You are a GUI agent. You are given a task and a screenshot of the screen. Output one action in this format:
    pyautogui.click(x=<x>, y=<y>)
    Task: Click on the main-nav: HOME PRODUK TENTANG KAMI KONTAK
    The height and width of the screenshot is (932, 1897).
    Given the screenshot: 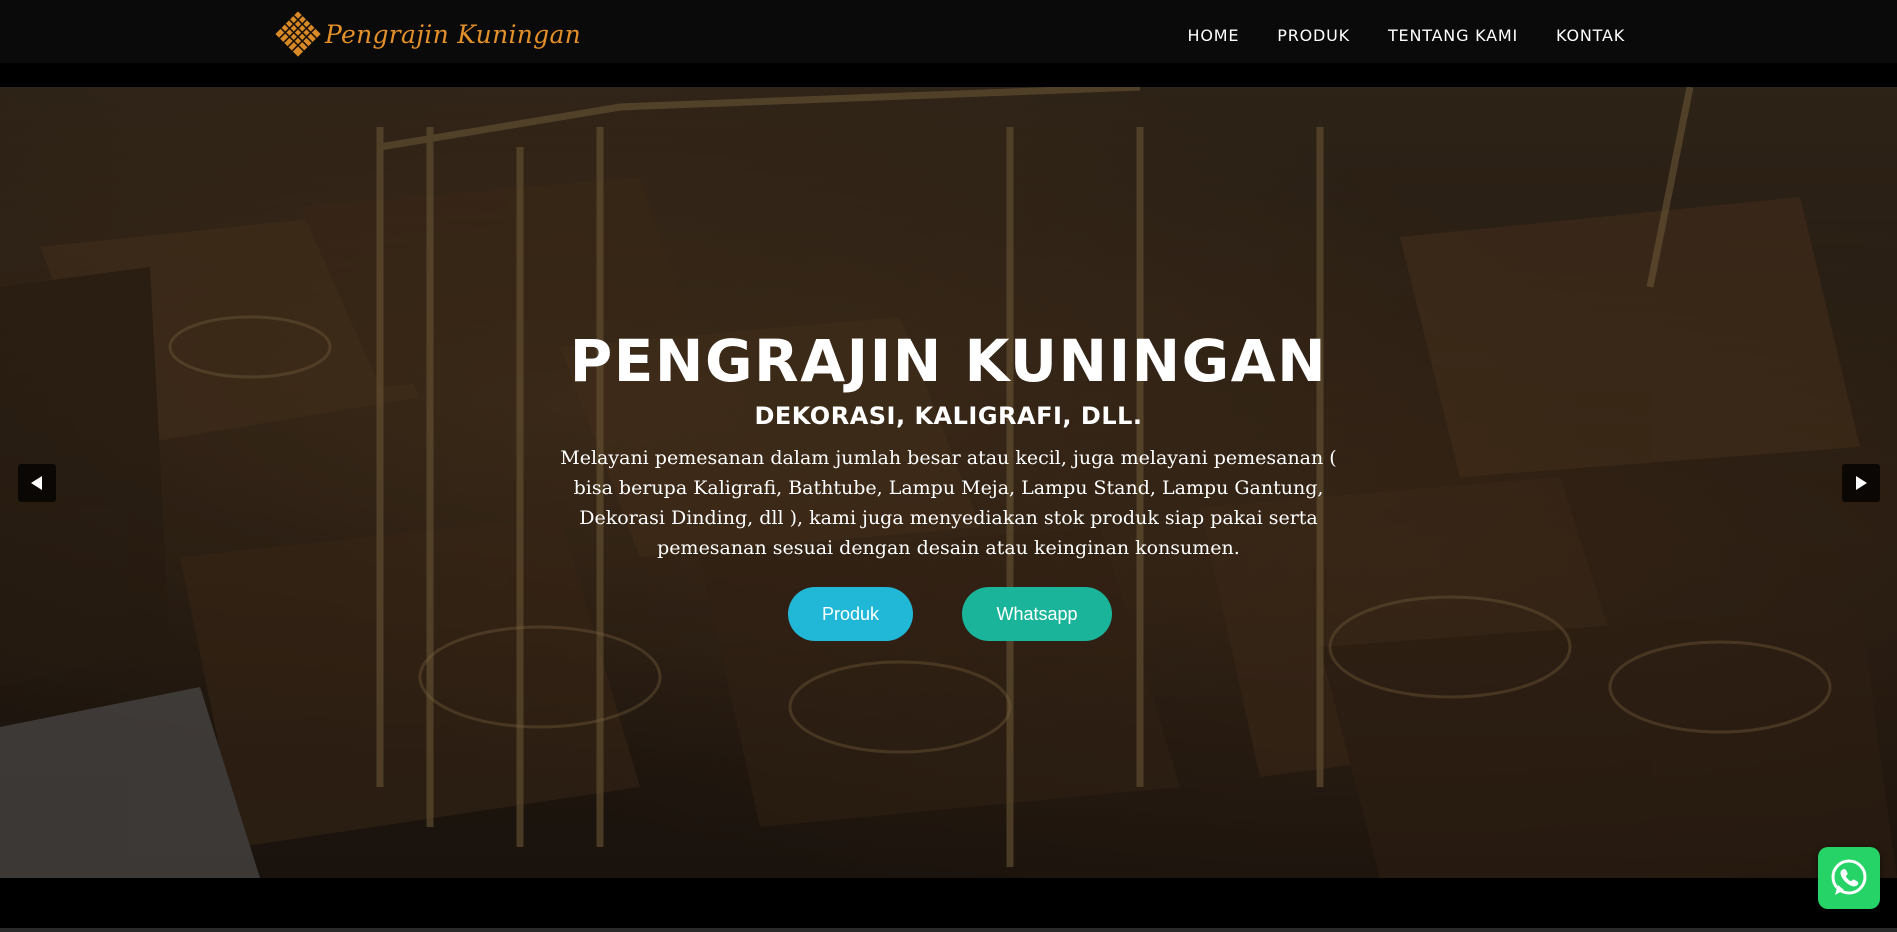 What is the action you would take?
    pyautogui.click(x=1406, y=35)
    